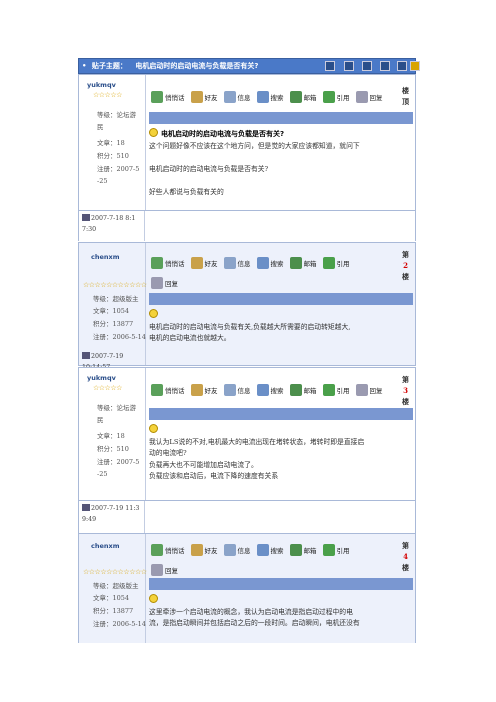 This screenshot has height=702, width=496. Describe the element at coordinates (111, 513) in the screenshot. I see `post-time: 2007-7-19 11:3 9:49` at that location.